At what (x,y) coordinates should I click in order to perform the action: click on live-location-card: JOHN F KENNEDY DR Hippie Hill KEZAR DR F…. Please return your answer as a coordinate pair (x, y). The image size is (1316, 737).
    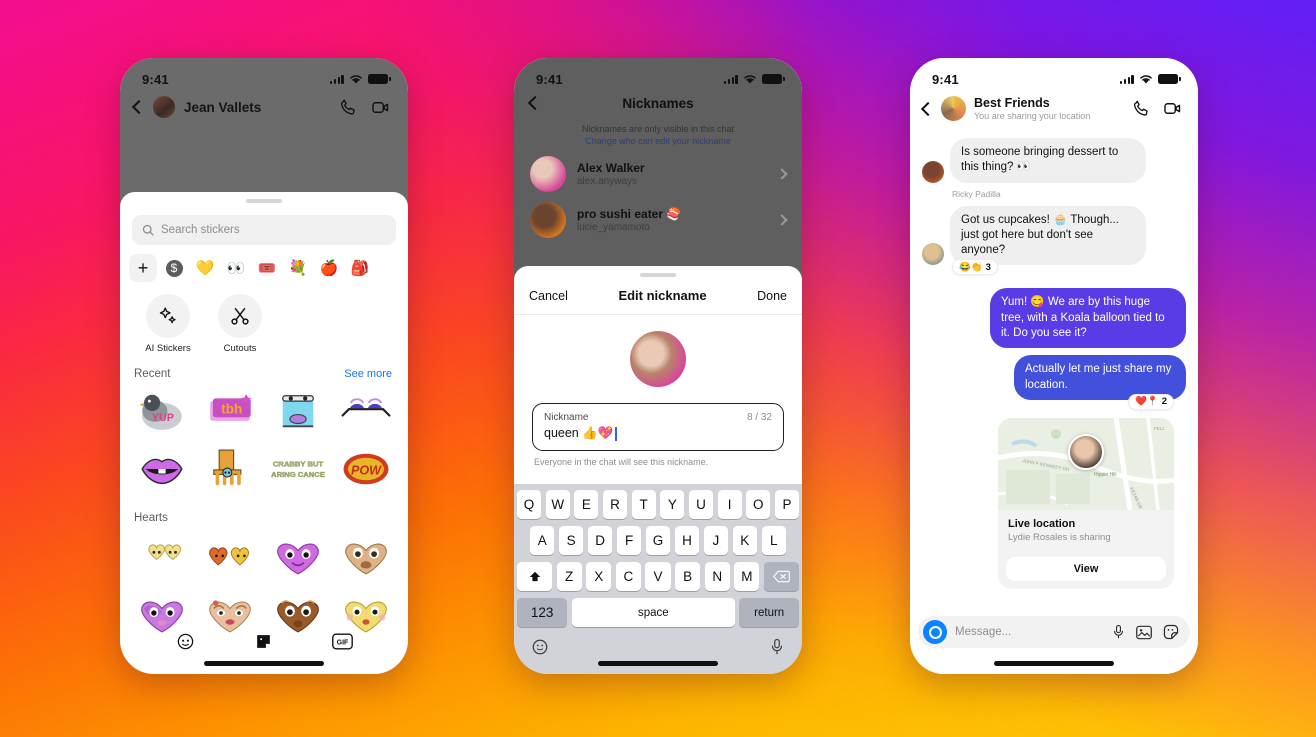
    Looking at the image, I should click on (1086, 503).